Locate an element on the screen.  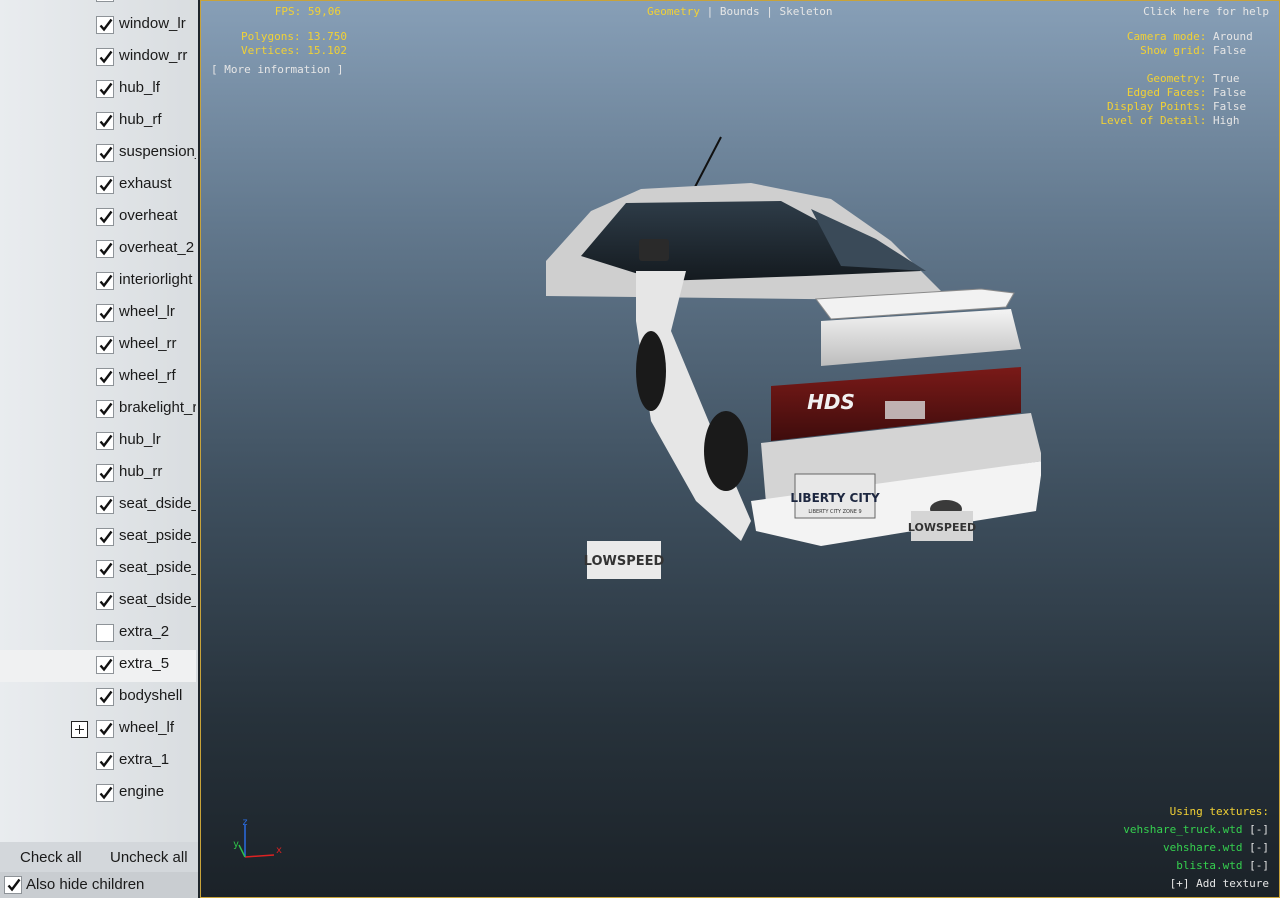
setting-value: True is located at coordinates (1237, 79).